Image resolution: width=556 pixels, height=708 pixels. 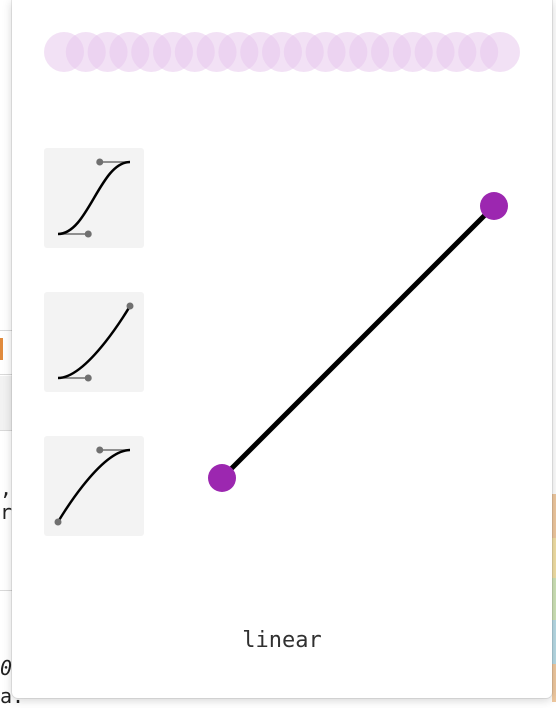 What do you see at coordinates (6, 668) in the screenshot?
I see `background-code-fragment: 0` at bounding box center [6, 668].